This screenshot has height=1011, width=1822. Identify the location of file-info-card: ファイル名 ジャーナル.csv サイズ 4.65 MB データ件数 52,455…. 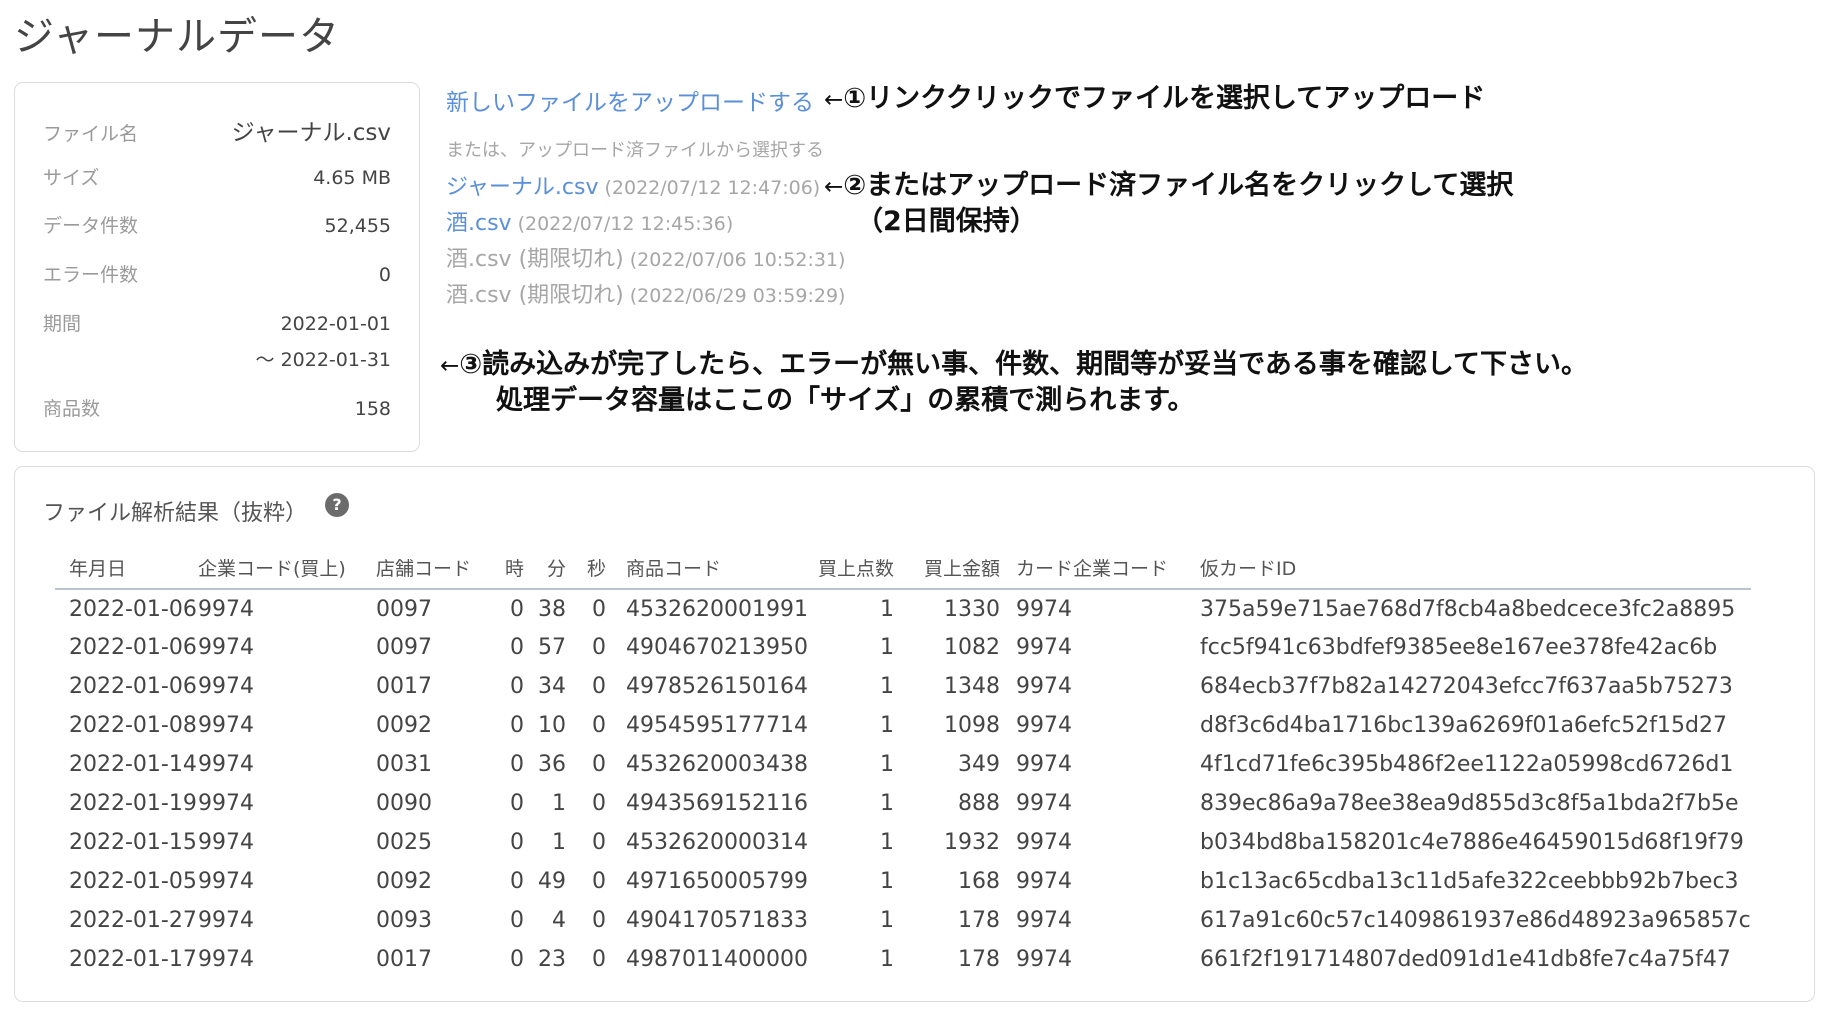
(217, 267).